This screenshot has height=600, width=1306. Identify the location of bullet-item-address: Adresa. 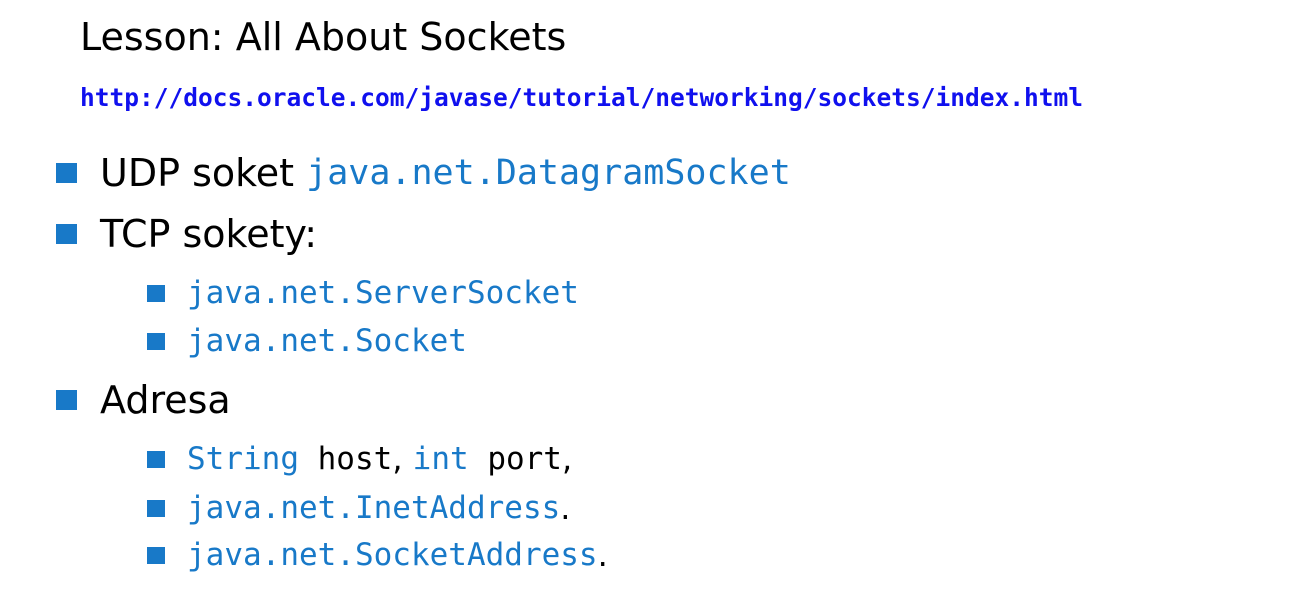
(143, 400).